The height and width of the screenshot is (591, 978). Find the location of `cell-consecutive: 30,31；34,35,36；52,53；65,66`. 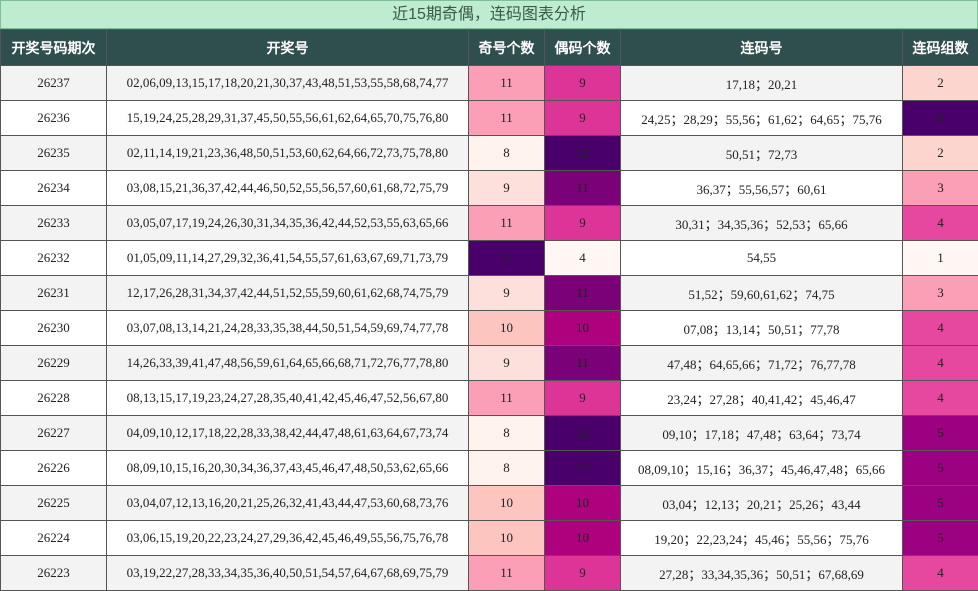

cell-consecutive: 30,31；34,35,36；52,53；65,66 is located at coordinates (762, 223).